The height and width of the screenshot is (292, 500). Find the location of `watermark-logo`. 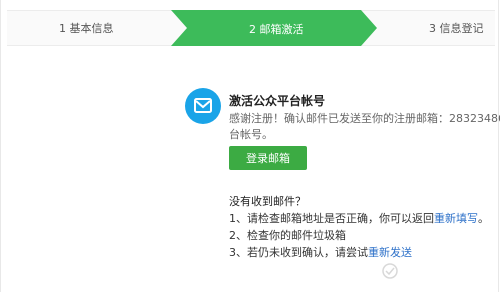

watermark-logo is located at coordinates (440, 273).